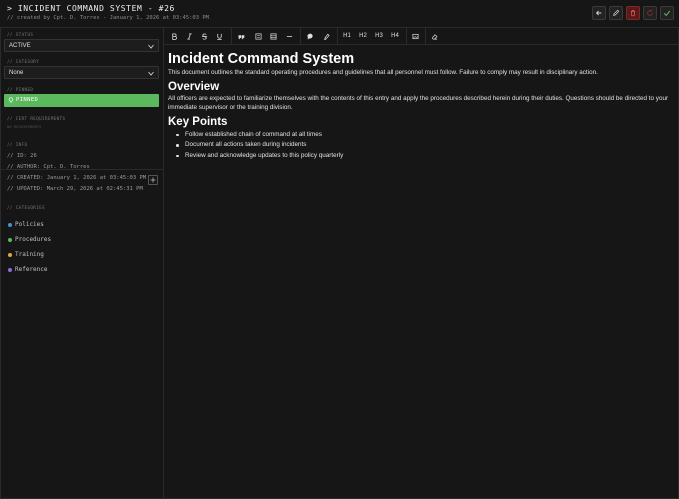 The height and width of the screenshot is (499, 679). I want to click on table-button, so click(273, 36).